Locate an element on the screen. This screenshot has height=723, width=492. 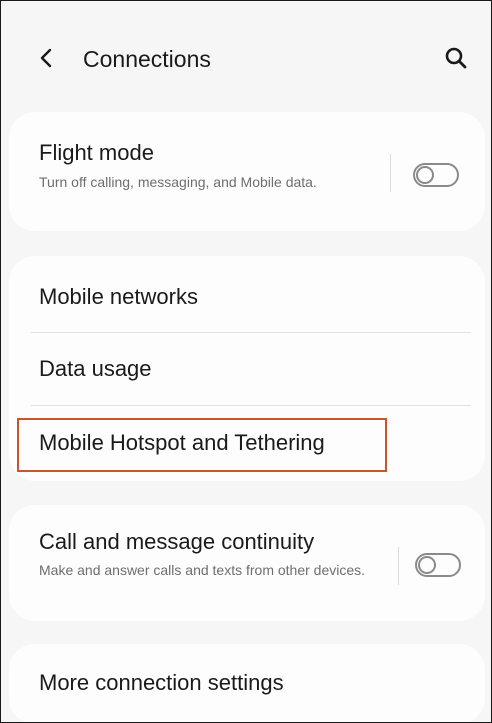
more-settings-card: More connection settings is located at coordinates (247, 683).